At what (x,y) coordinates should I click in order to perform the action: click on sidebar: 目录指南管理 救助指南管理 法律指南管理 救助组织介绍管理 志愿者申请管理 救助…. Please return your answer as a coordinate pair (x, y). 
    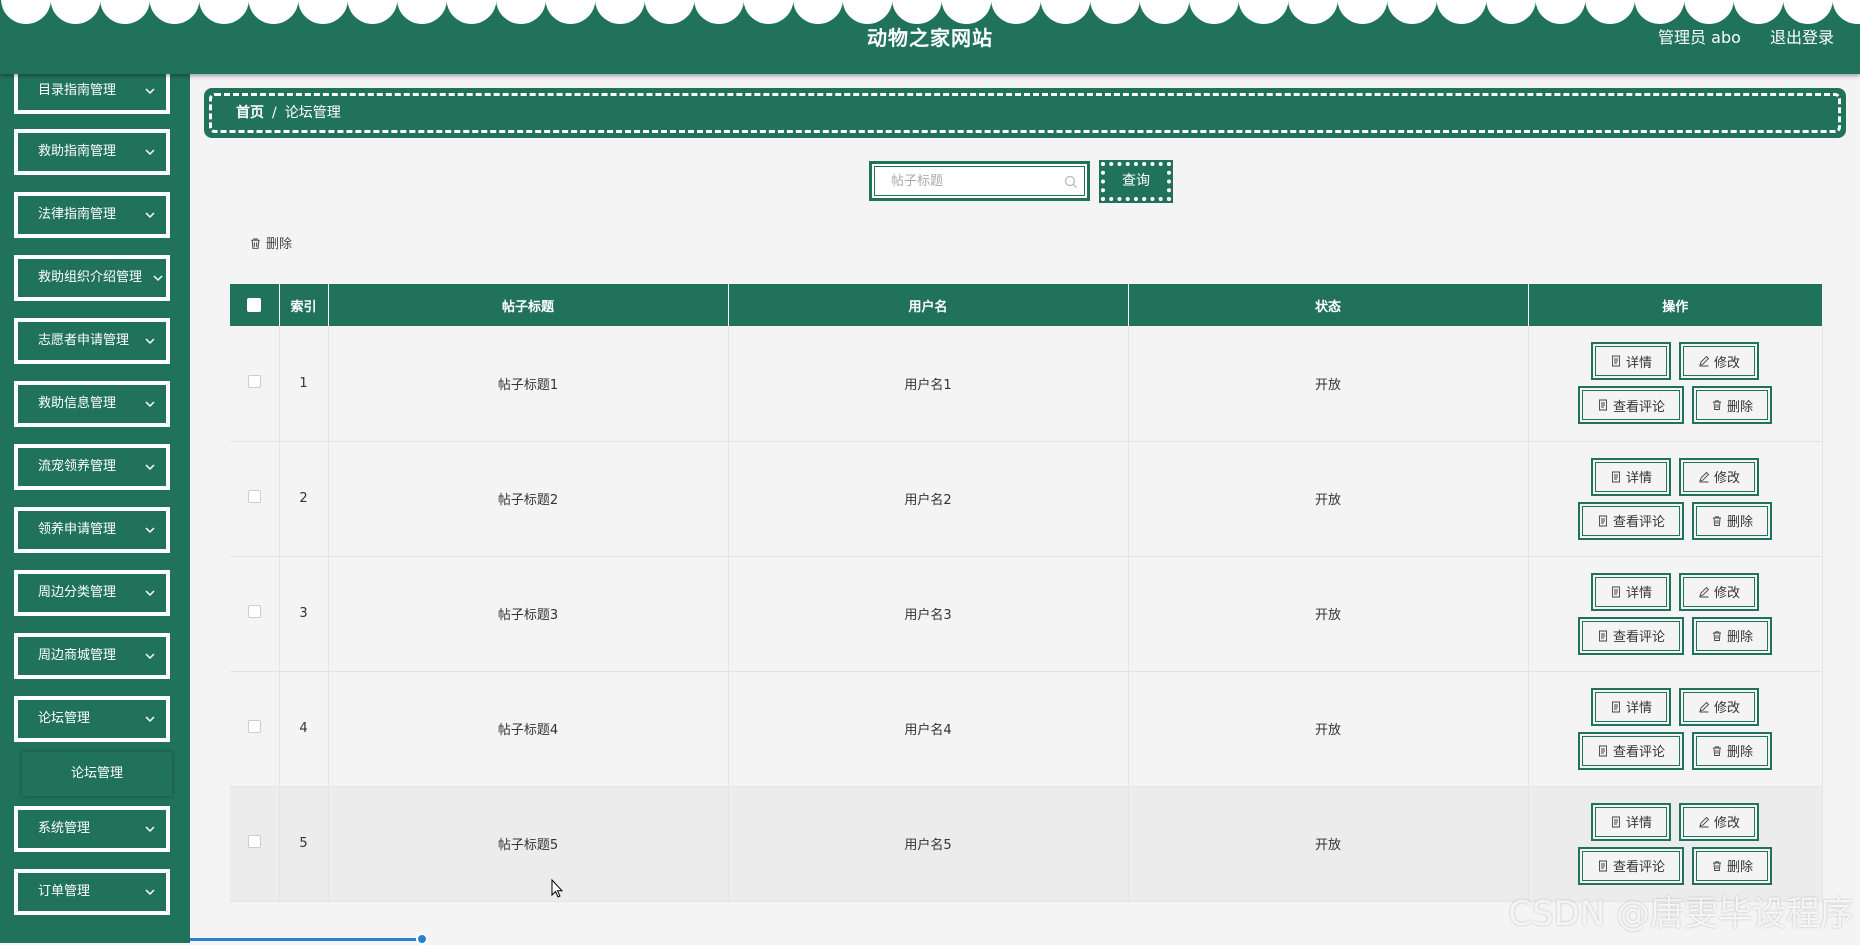
    Looking at the image, I should click on (95, 508).